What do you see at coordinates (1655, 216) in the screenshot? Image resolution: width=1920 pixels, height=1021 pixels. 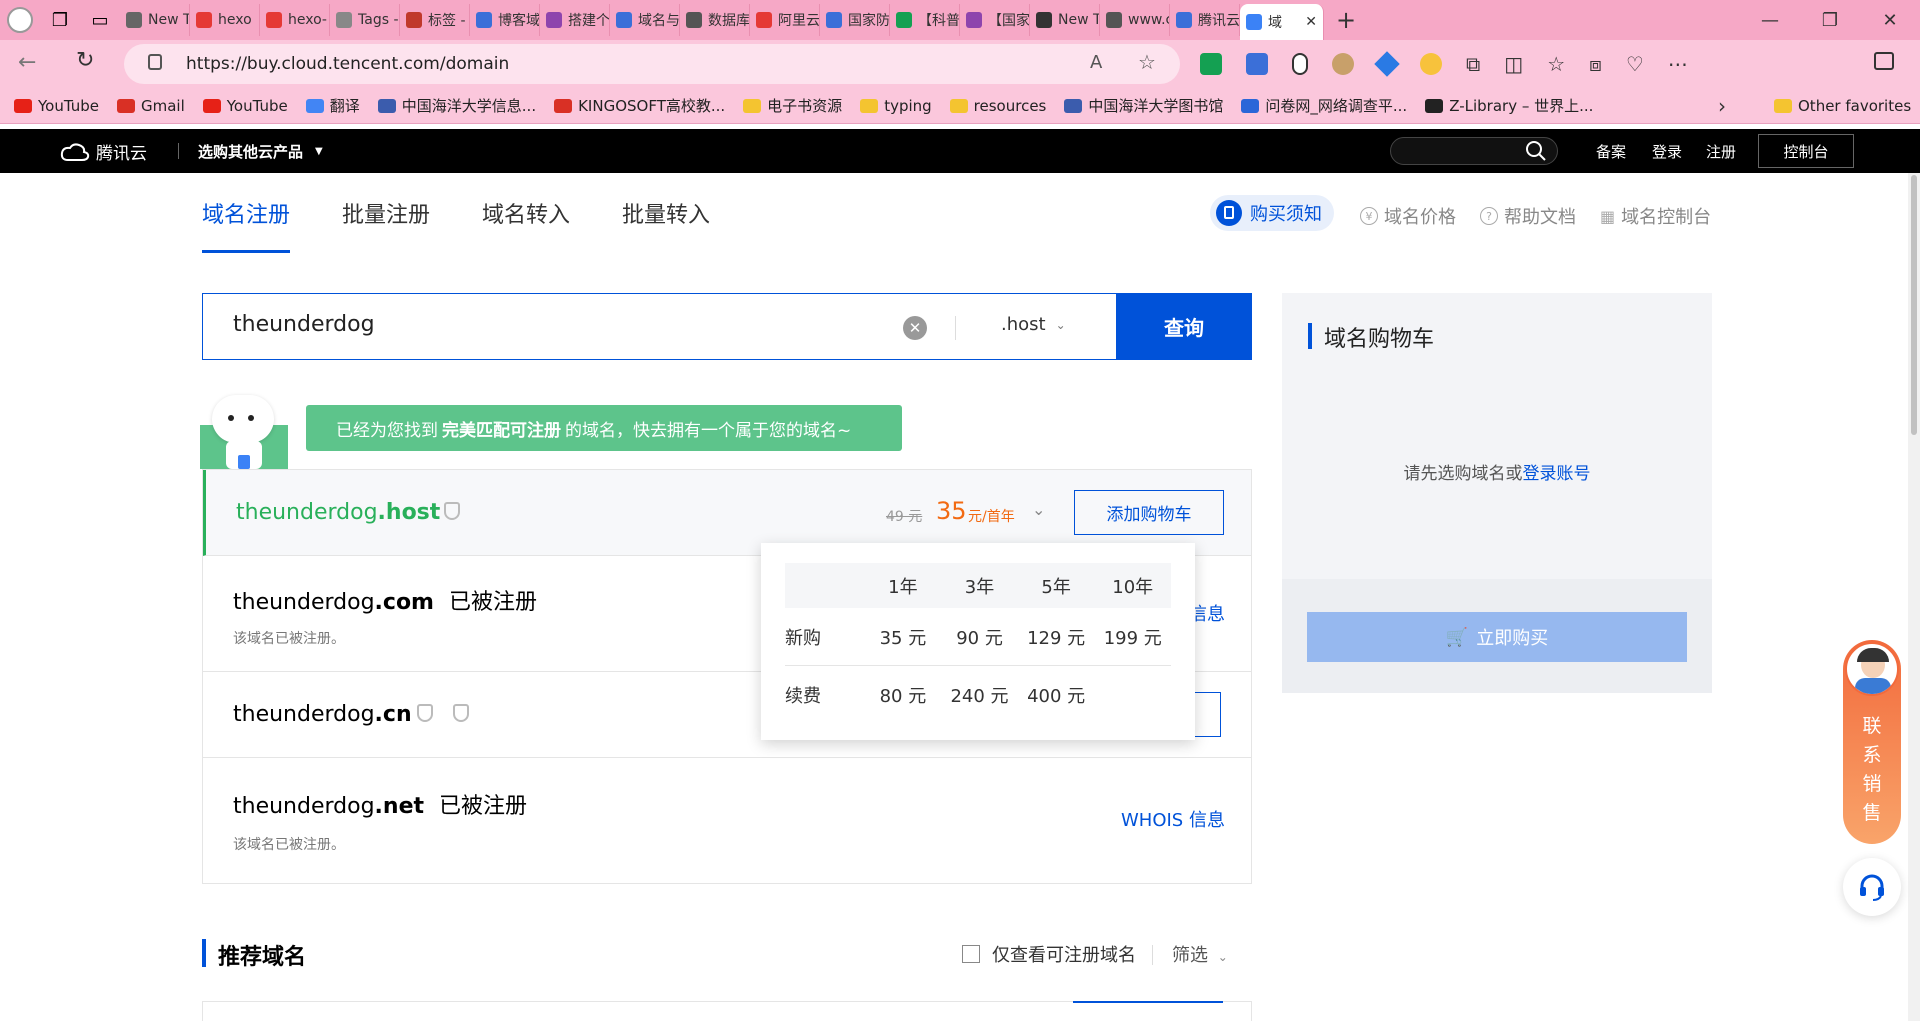 I see `domain-console-link: ▦ 域名控制台` at bounding box center [1655, 216].